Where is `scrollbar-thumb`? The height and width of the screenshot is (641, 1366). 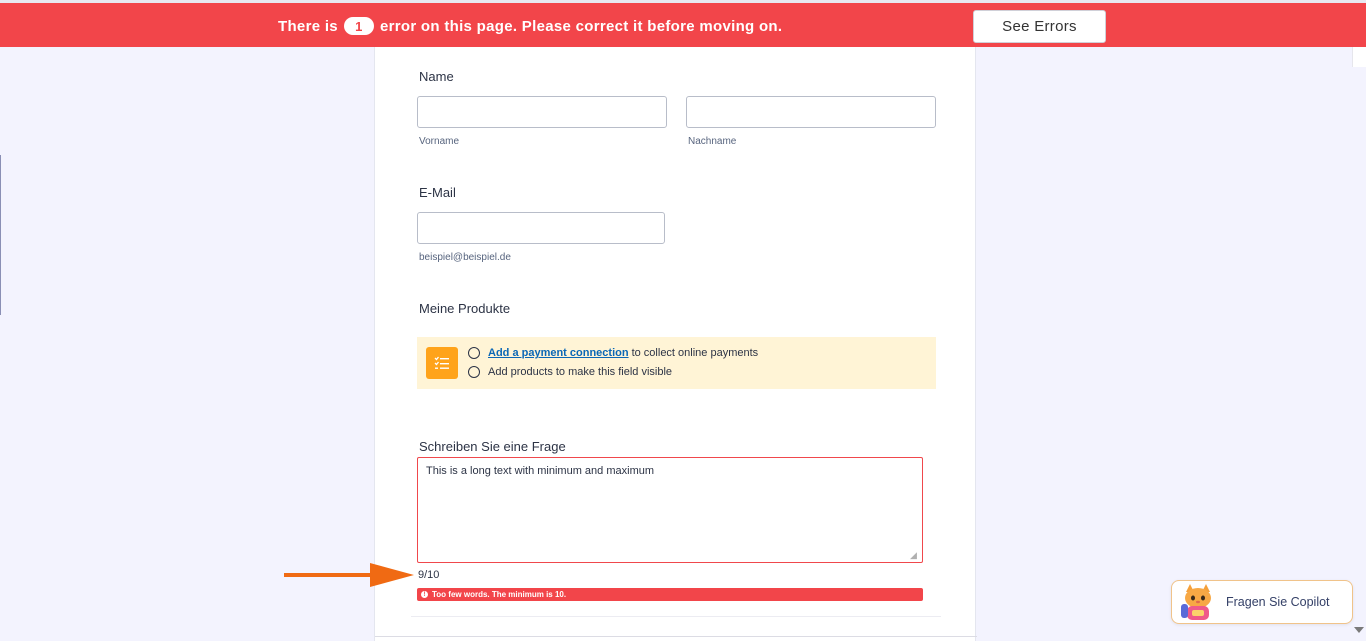
scrollbar-thumb is located at coordinates (1359, 57).